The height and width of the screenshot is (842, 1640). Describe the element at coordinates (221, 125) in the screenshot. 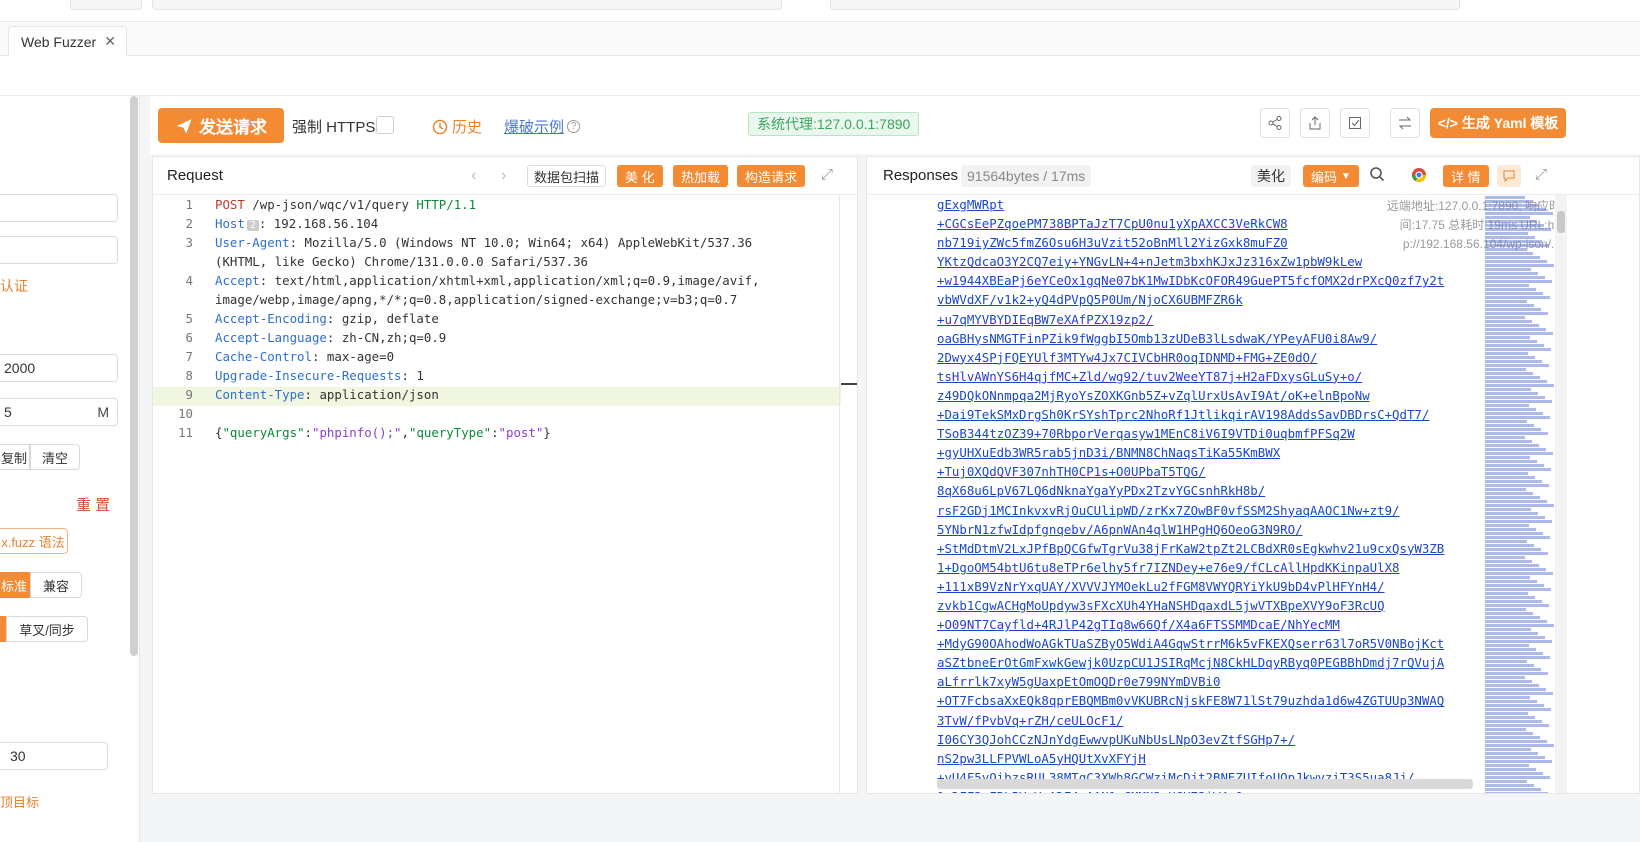

I see `send-request-button: 发送请求` at that location.